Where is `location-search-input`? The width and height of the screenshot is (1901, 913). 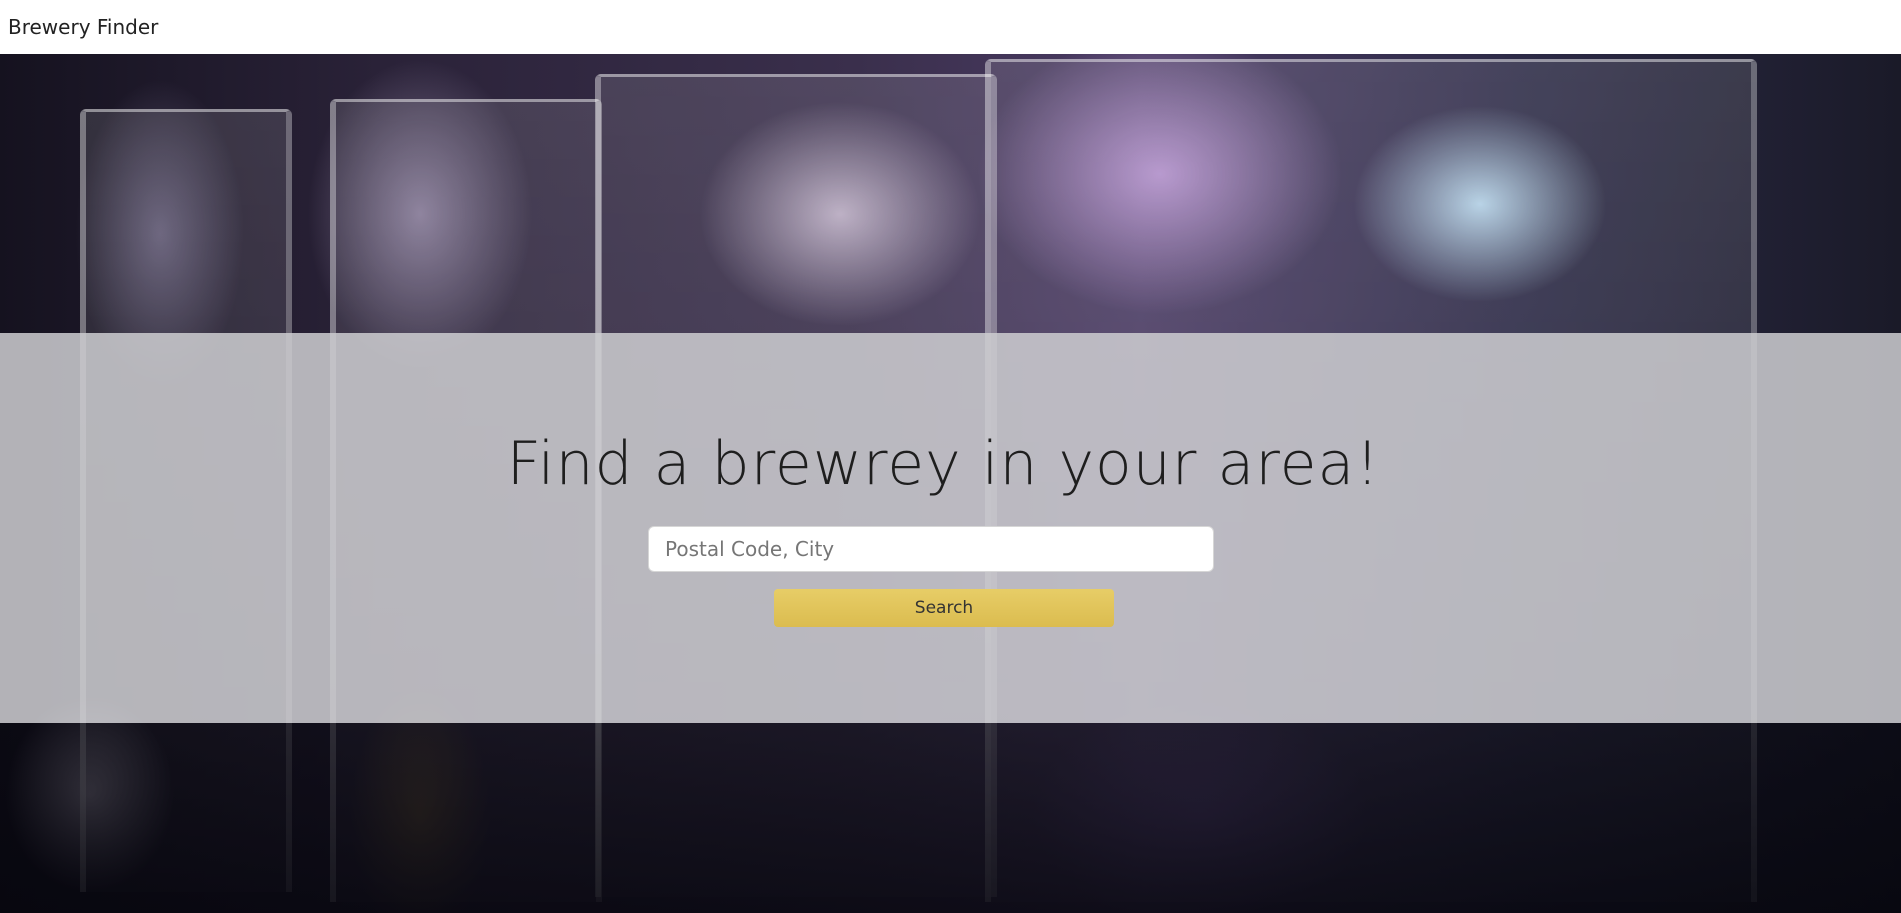 location-search-input is located at coordinates (931, 549).